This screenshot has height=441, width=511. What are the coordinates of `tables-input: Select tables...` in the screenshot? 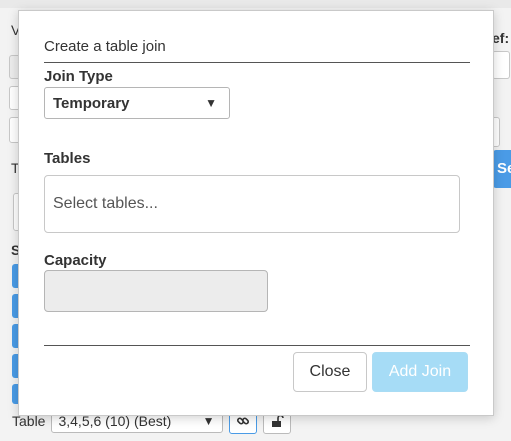 It's located at (252, 204).